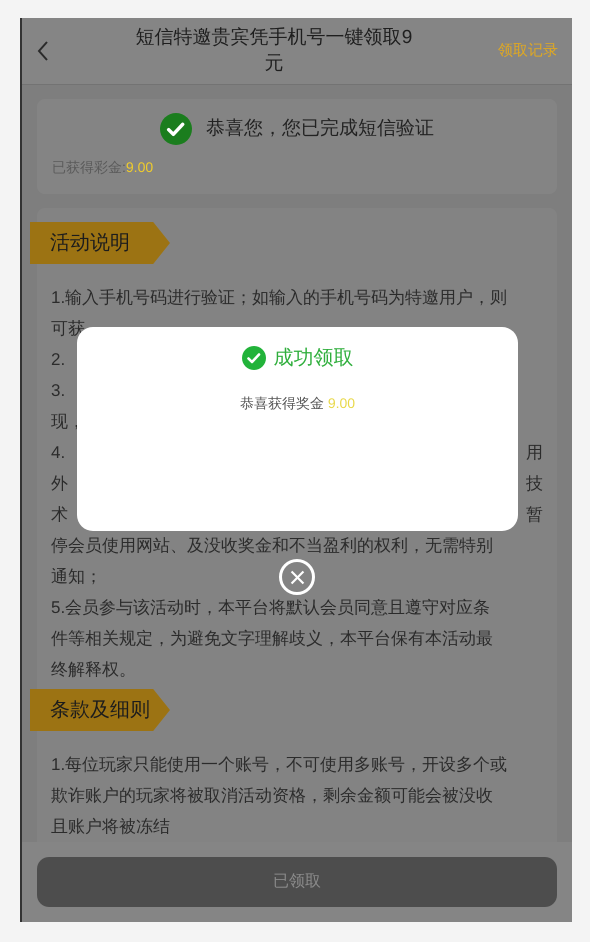 The height and width of the screenshot is (942, 590). Describe the element at coordinates (282, 403) in the screenshot. I see `dialog-message: 恭喜获得奖金` at that location.